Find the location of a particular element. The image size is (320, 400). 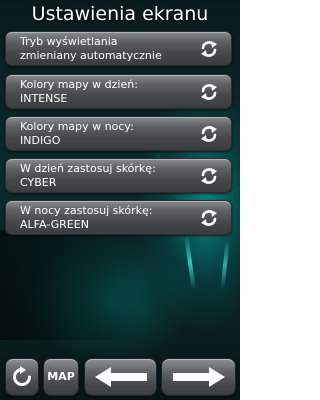

setting-label: Kolory mapy w nocy: is located at coordinates (77, 126).